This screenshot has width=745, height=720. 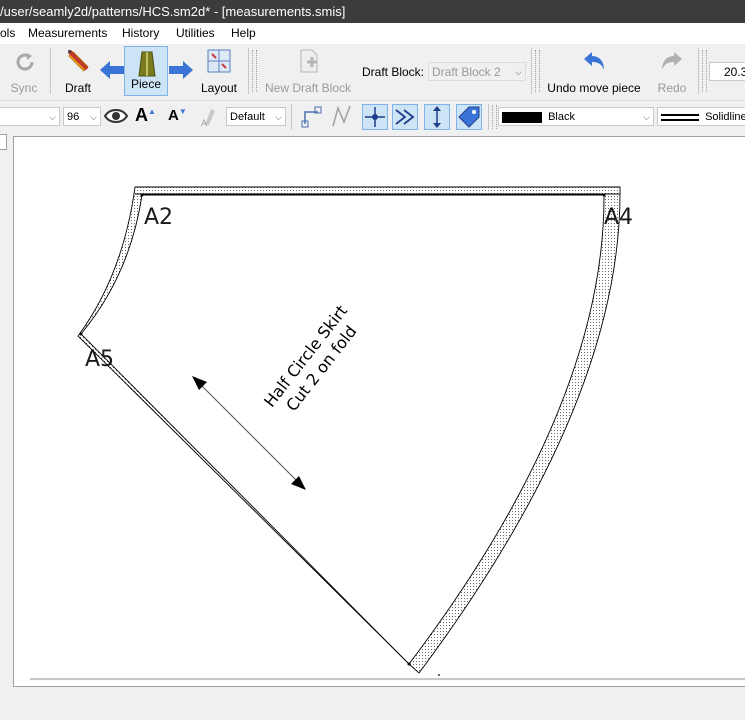 I want to click on point-a5-marker, so click(x=81, y=334).